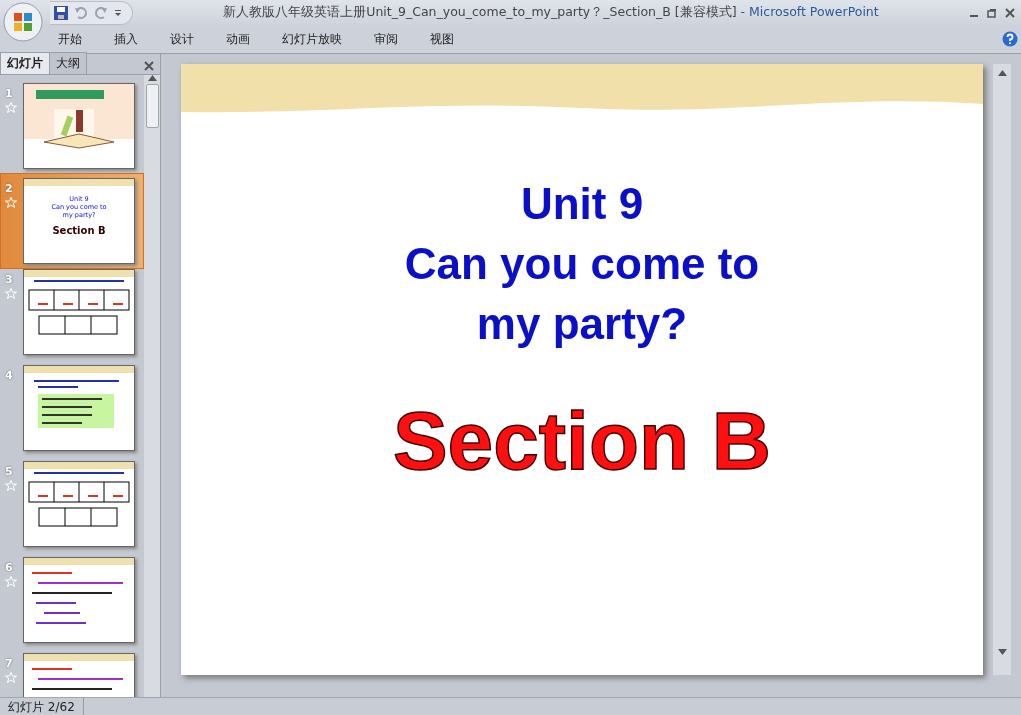 The width and height of the screenshot is (1021, 715). Describe the element at coordinates (9, 279) in the screenshot. I see `slide-number: 3` at that location.